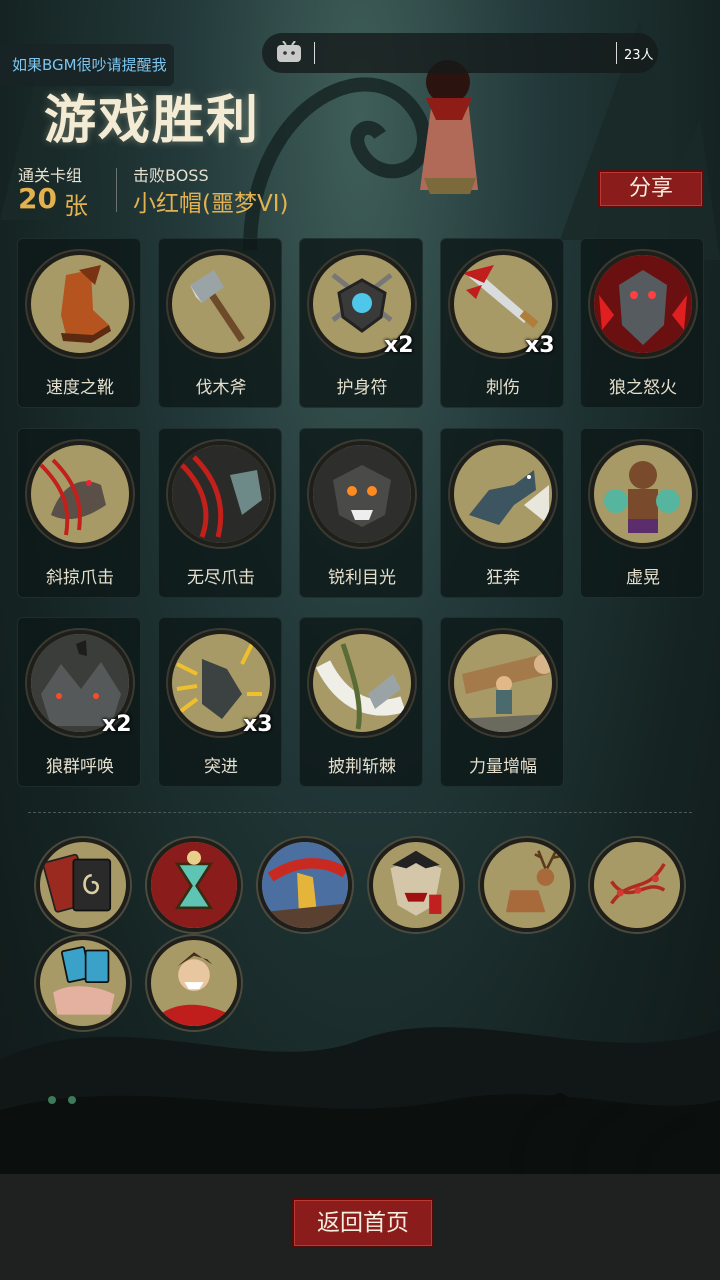  I want to click on card-item: 速度之靴, so click(79, 323).